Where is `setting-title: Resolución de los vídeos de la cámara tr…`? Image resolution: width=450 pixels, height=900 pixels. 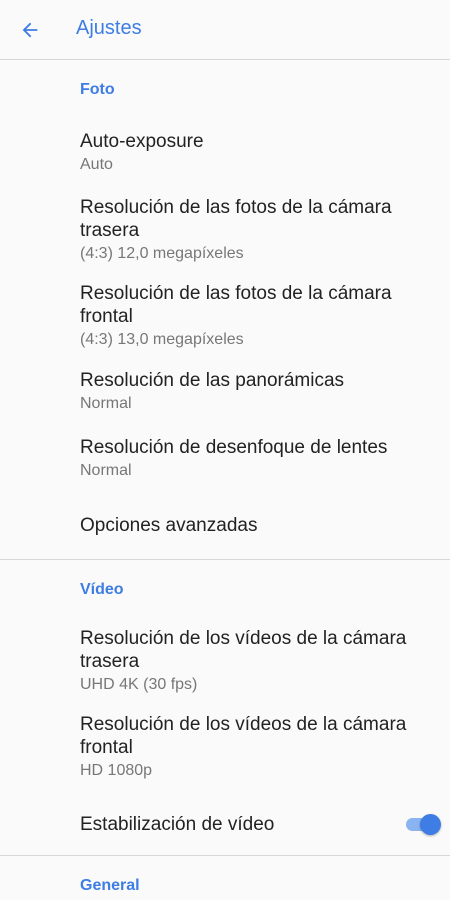
setting-title: Resolución de los vídeos de la cámara tr… is located at coordinates (243, 650).